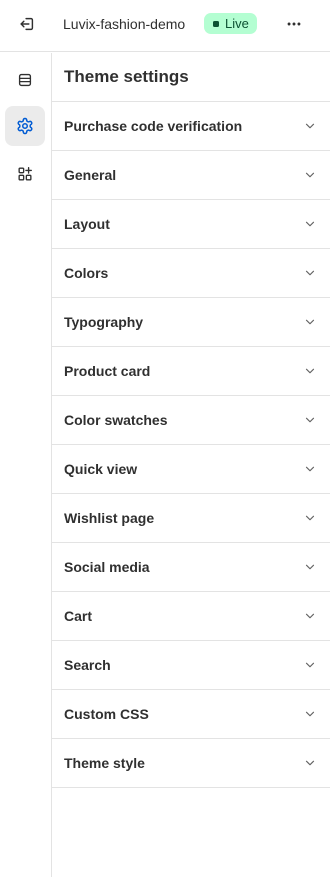 This screenshot has width=330, height=877. I want to click on settings-section-label: Wishlist page, so click(109, 518).